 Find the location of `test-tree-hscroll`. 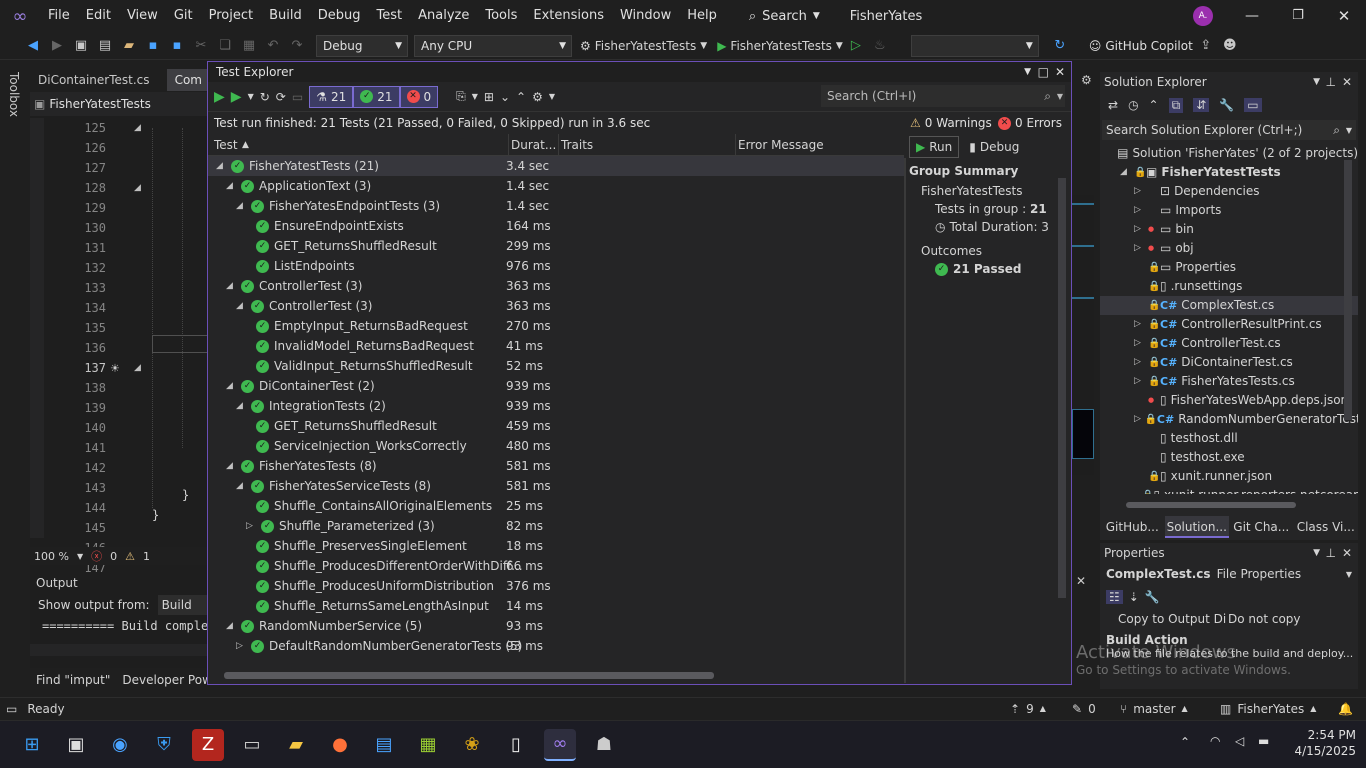

test-tree-hscroll is located at coordinates (555, 675).